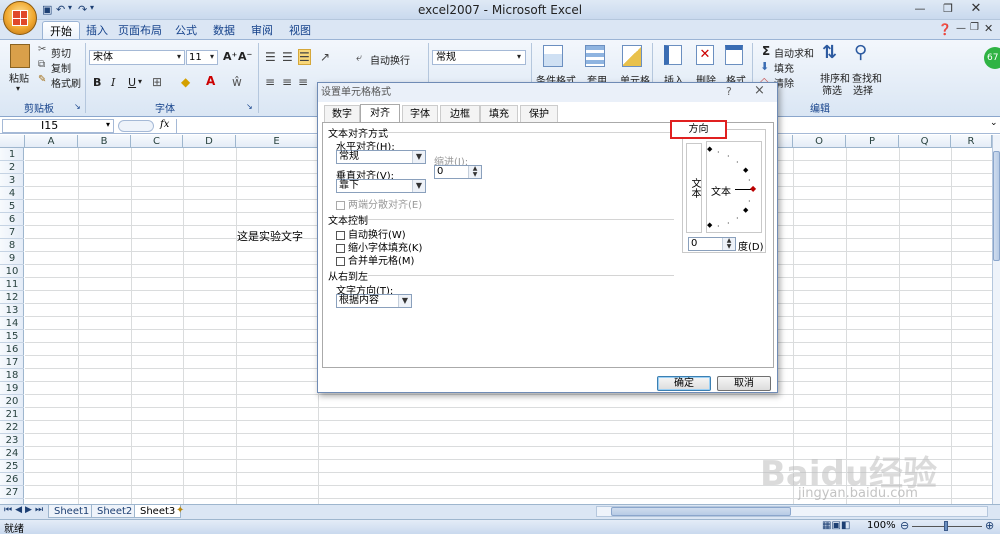 This screenshot has width=1000, height=534. What do you see at coordinates (12, 219) in the screenshot?
I see `row-header: 6` at bounding box center [12, 219].